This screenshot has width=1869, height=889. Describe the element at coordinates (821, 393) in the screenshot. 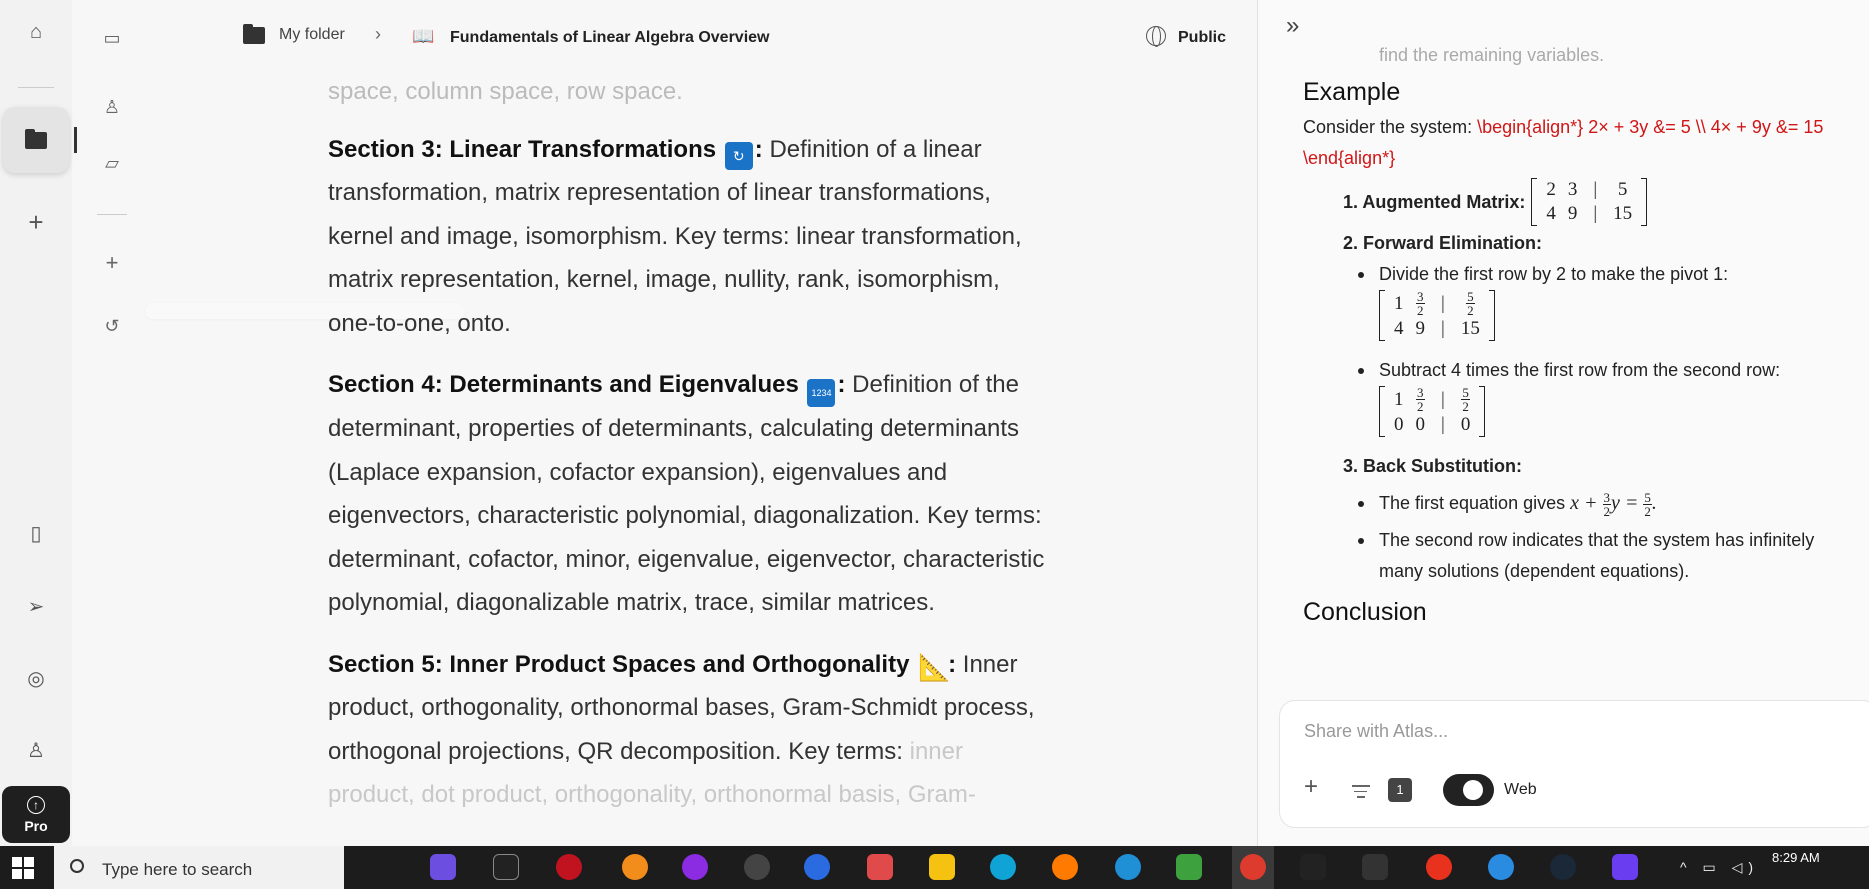

I see `numbers-emoji-icon: 1234` at that location.